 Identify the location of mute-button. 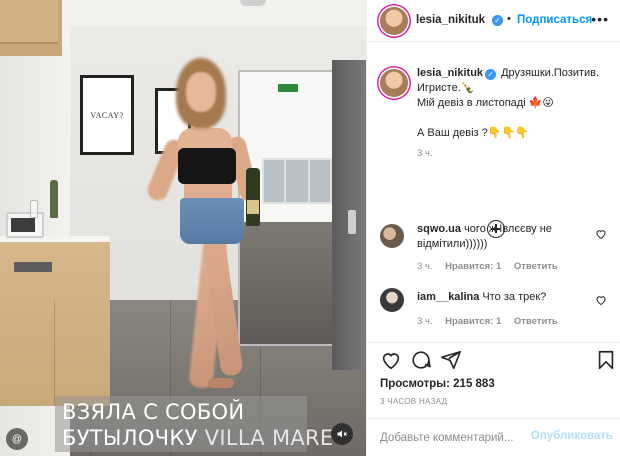
(342, 434).